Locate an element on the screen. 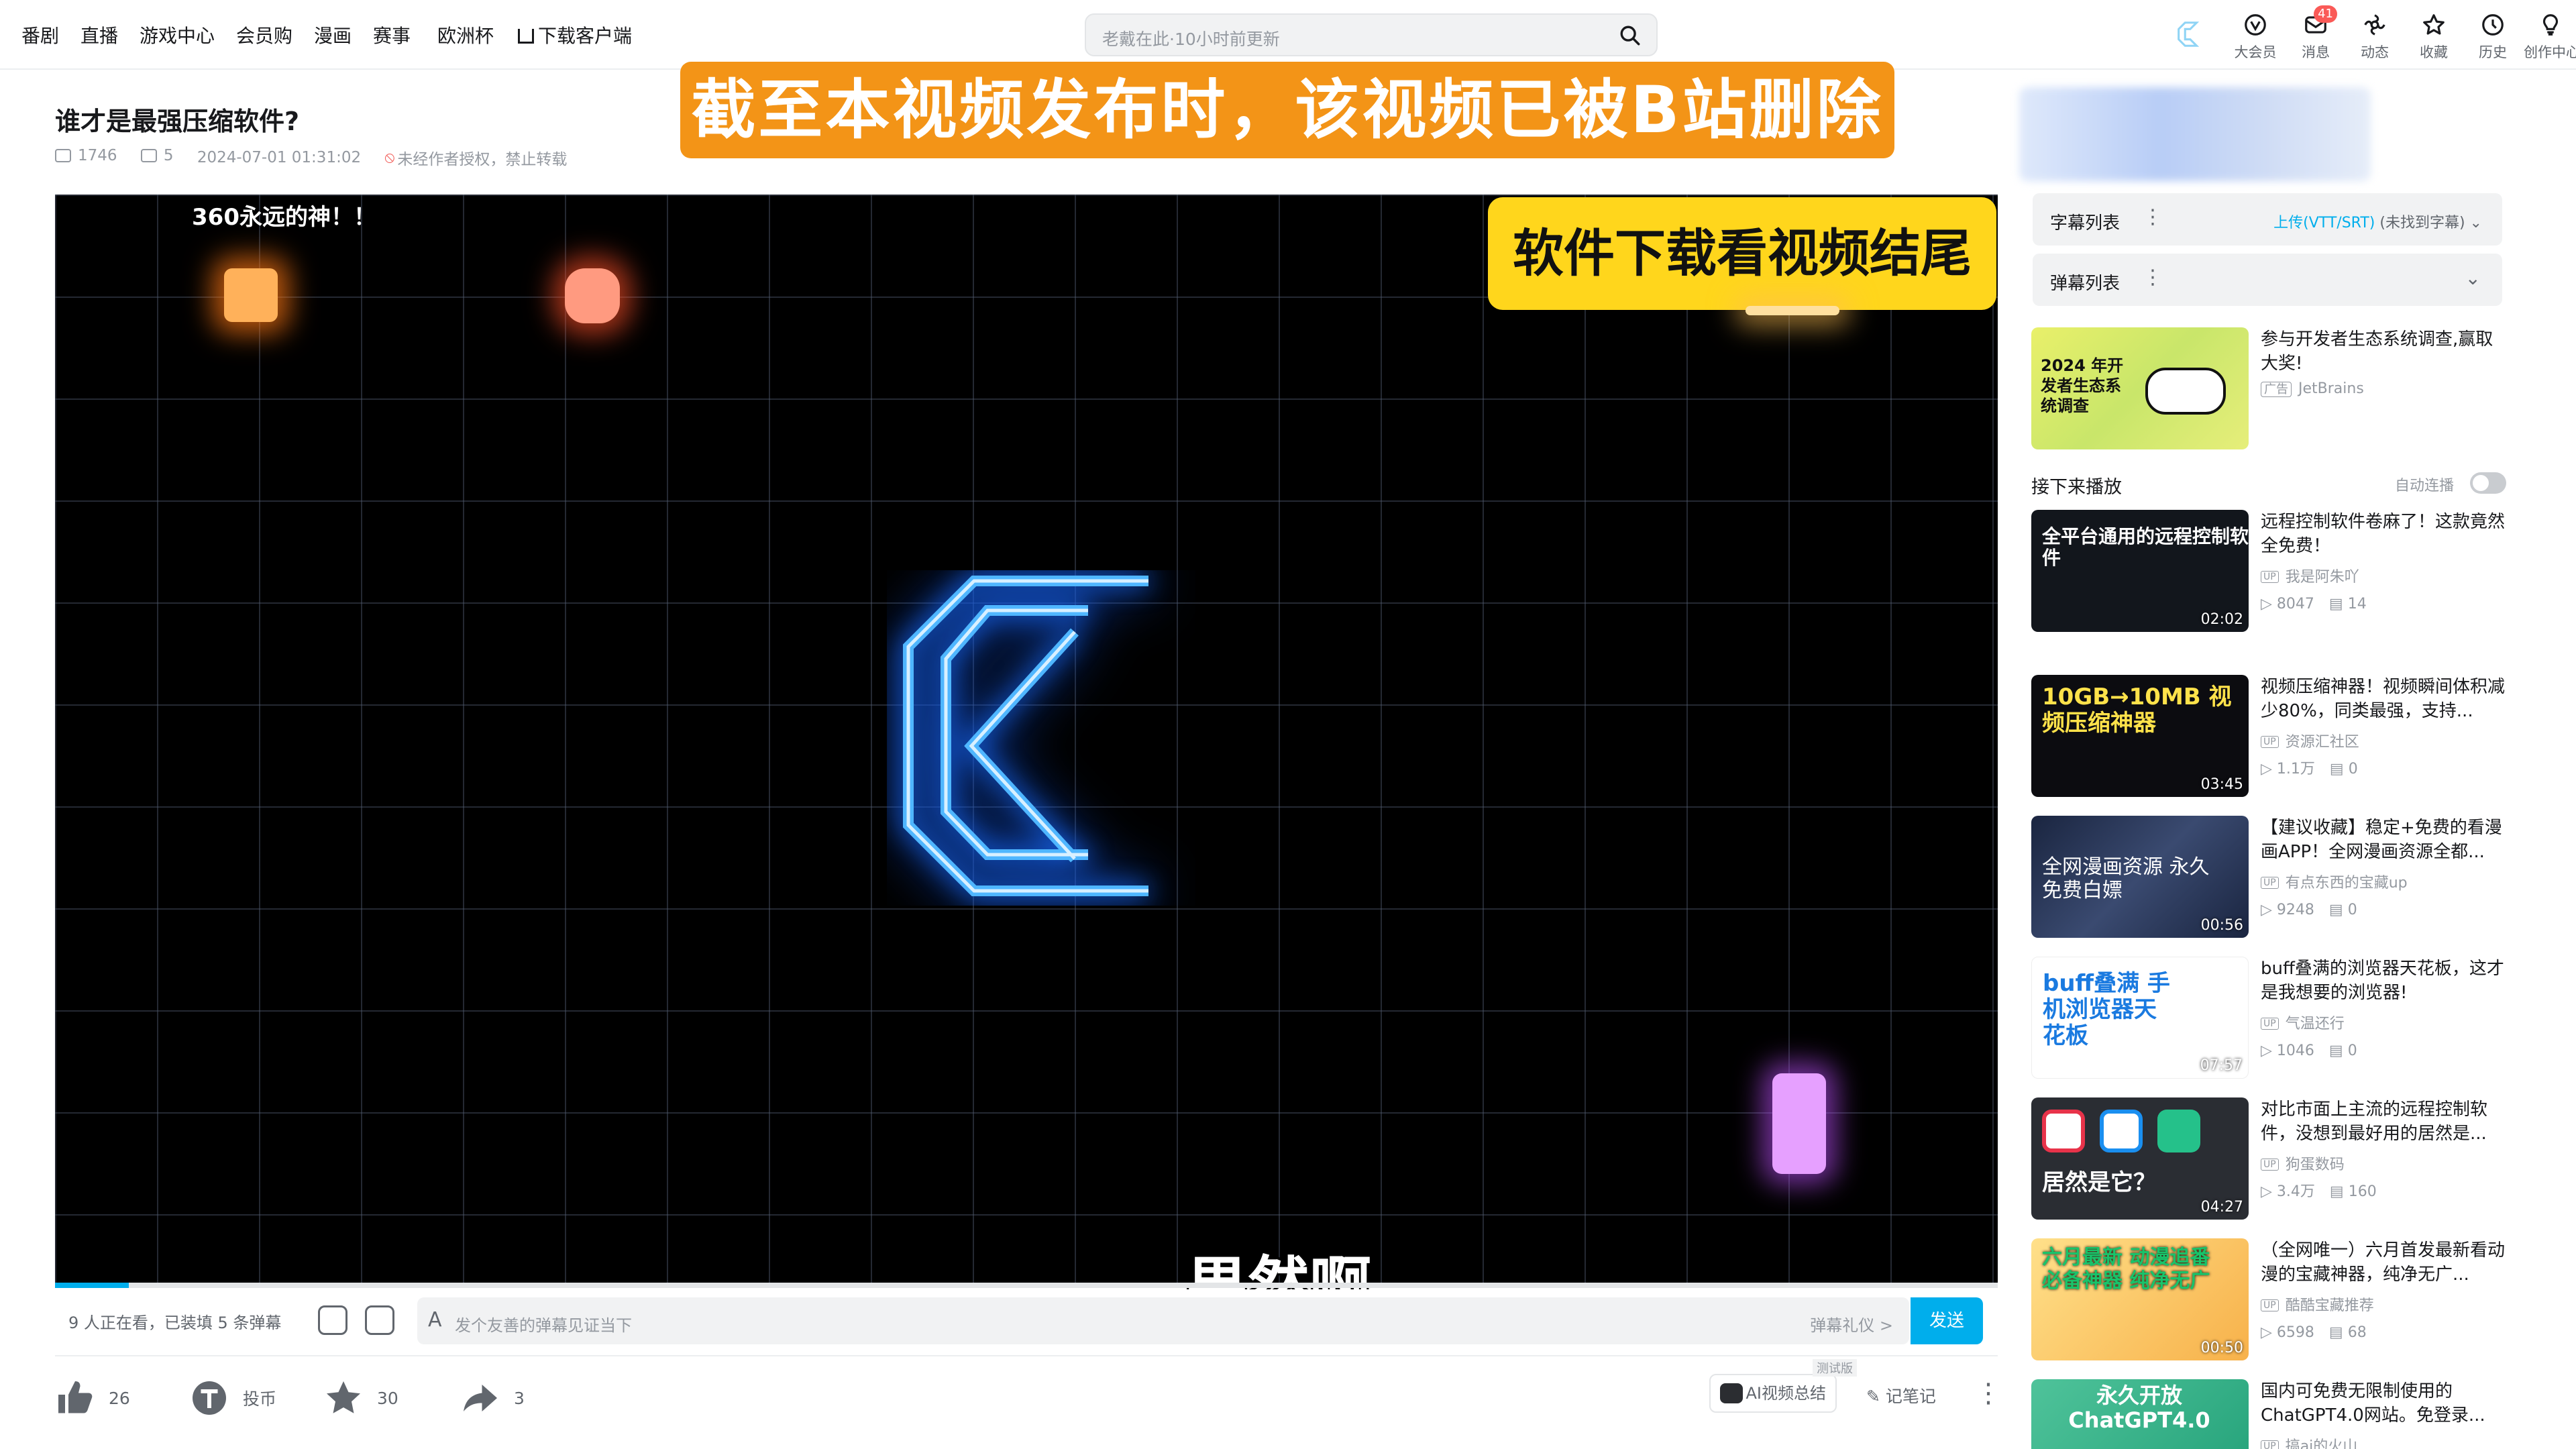 This screenshot has height=1449, width=2576. history-label: 历史 is located at coordinates (2493, 52).